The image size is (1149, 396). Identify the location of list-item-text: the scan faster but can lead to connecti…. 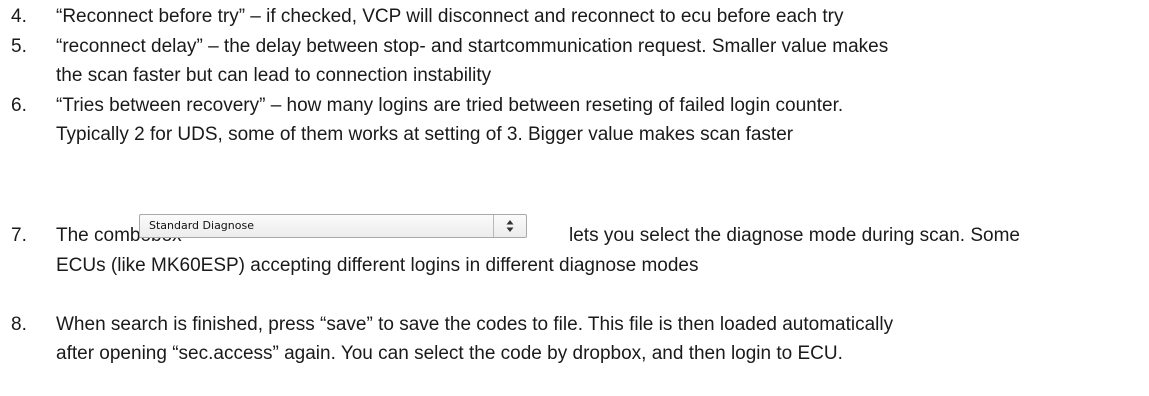
(274, 75).